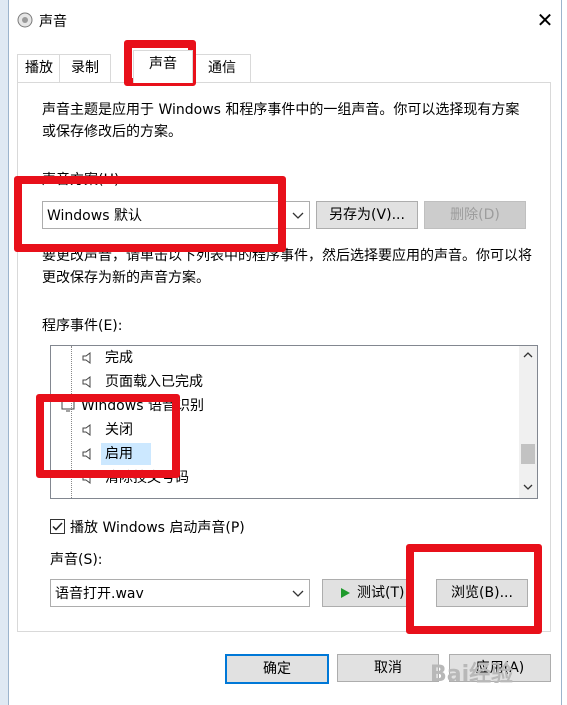 The height and width of the screenshot is (705, 567). I want to click on close-icon: ✕, so click(545, 20).